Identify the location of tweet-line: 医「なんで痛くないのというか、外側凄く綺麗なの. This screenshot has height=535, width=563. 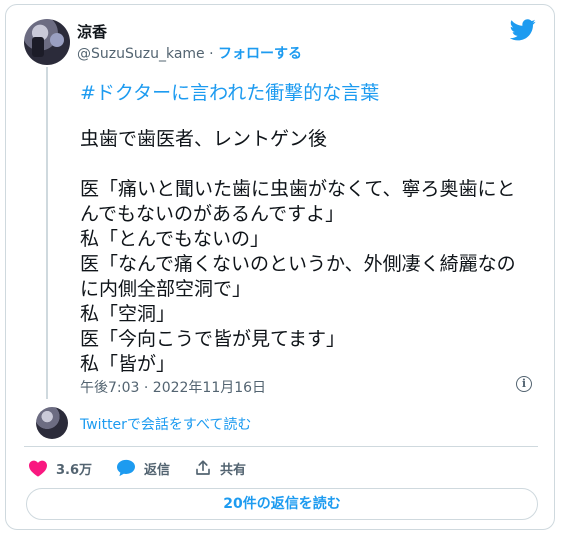
(298, 264).